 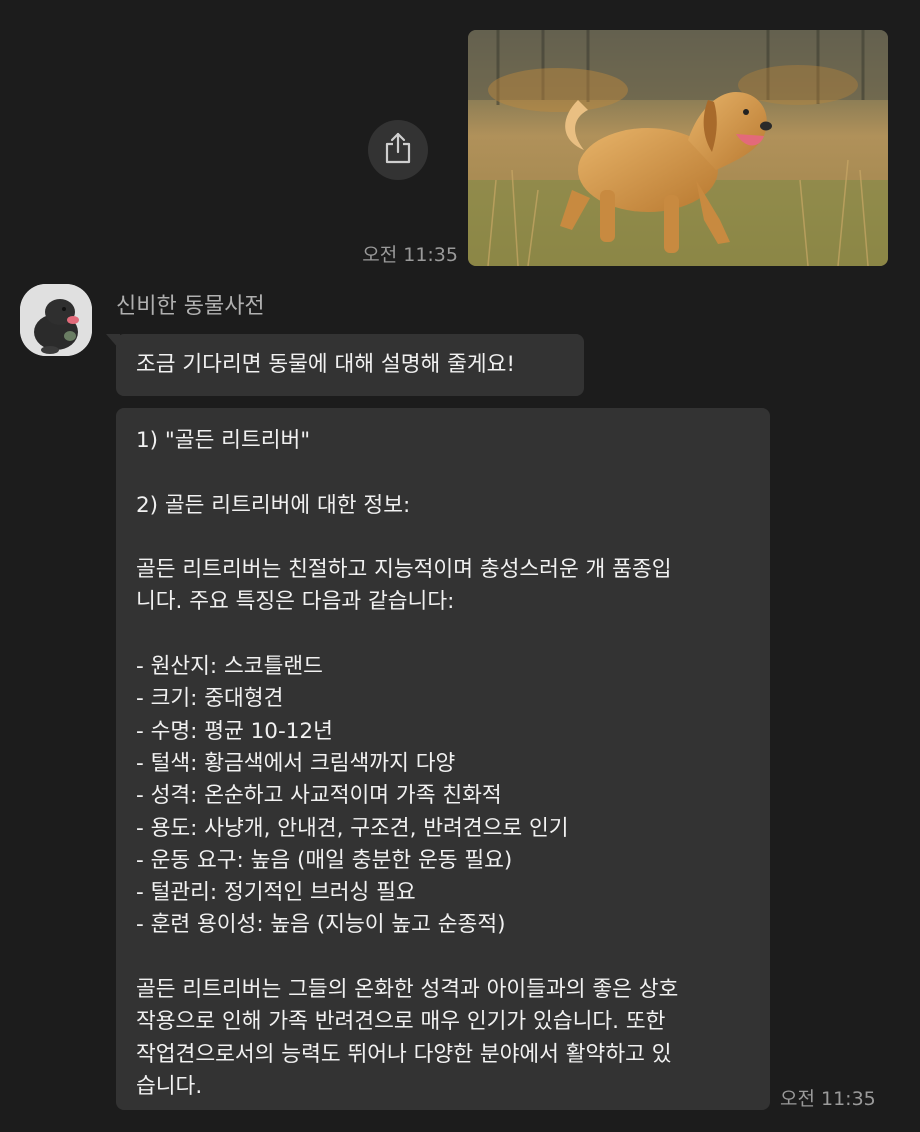 I want to click on message-line: 2) 골든 리트리버에 대한 정보:, so click(x=273, y=505).